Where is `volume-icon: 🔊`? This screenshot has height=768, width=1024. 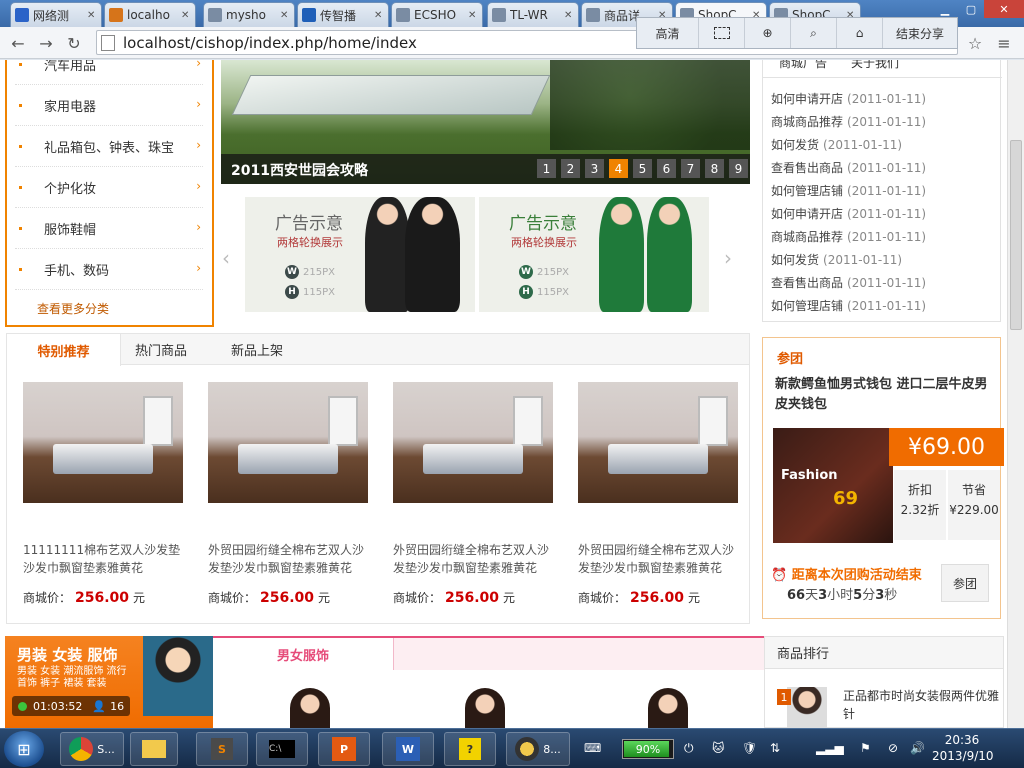
volume-icon: 🔊 is located at coordinates (917, 748).